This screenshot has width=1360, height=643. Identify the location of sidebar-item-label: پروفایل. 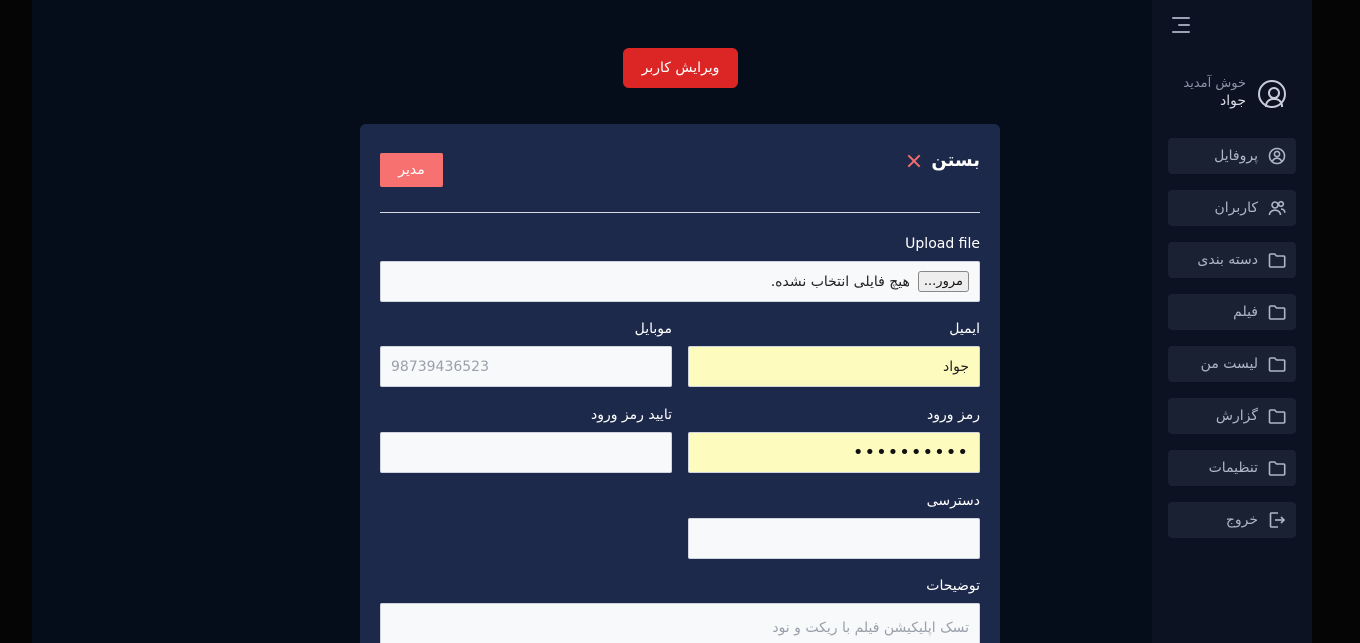
(1236, 156).